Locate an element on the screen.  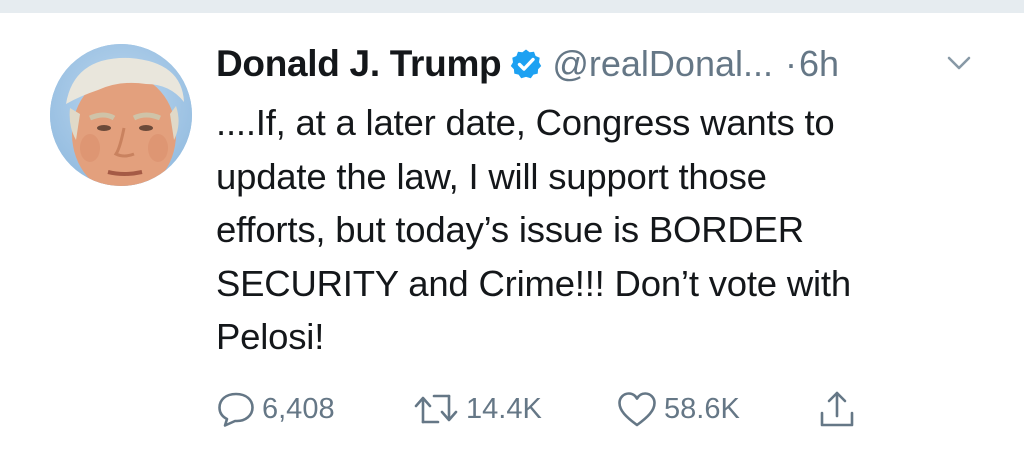
tweet-line: SECURITY and Crime!!! Don’t vote with is located at coordinates (533, 283).